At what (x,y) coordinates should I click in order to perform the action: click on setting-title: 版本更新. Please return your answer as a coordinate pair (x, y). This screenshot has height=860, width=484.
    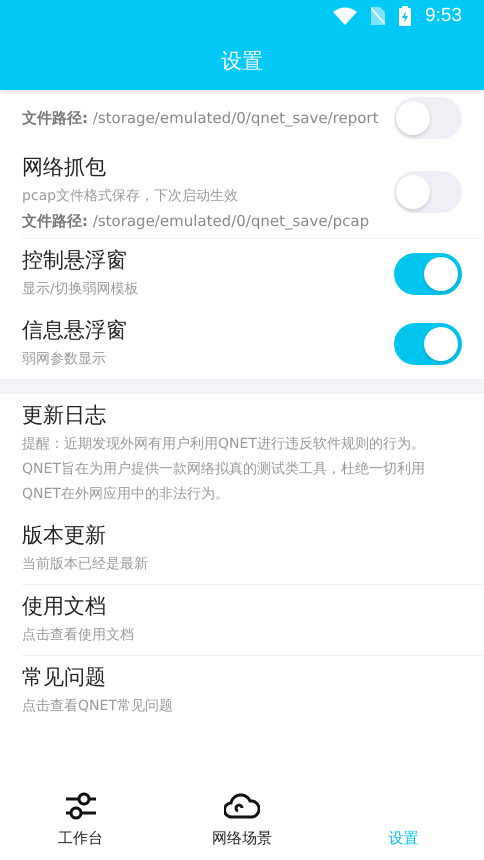
    Looking at the image, I should click on (242, 535).